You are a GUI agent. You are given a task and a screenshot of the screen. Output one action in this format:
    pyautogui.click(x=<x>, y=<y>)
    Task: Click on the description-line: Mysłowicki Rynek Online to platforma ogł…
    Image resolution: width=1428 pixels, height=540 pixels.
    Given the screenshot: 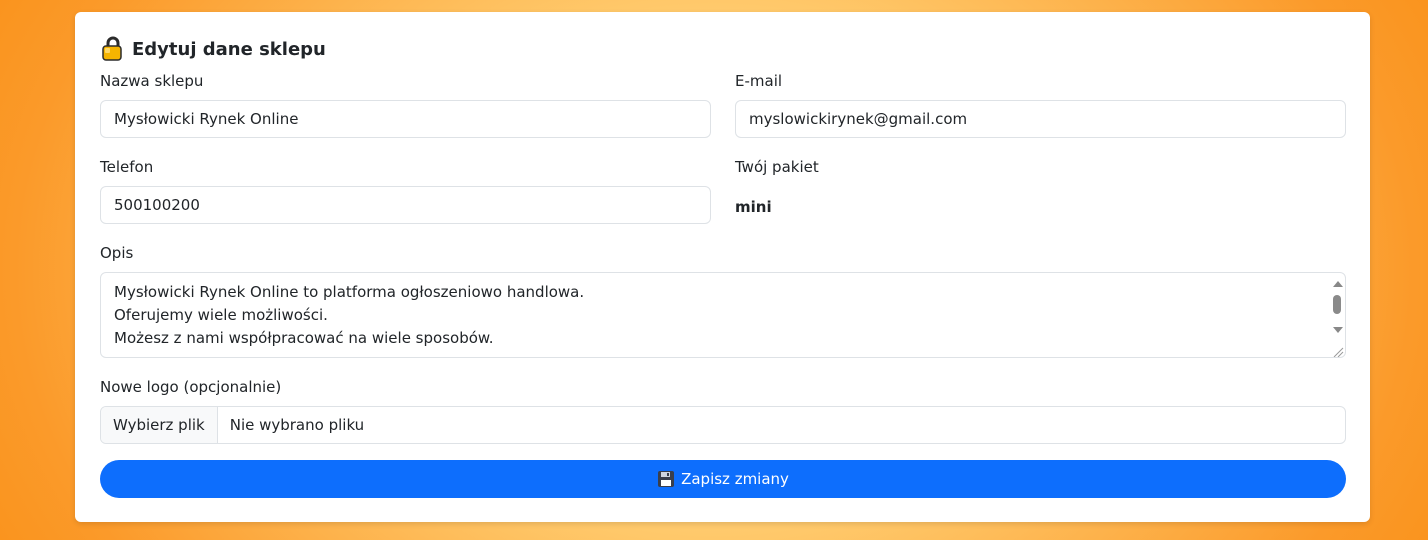 What is the action you would take?
    pyautogui.click(x=349, y=292)
    